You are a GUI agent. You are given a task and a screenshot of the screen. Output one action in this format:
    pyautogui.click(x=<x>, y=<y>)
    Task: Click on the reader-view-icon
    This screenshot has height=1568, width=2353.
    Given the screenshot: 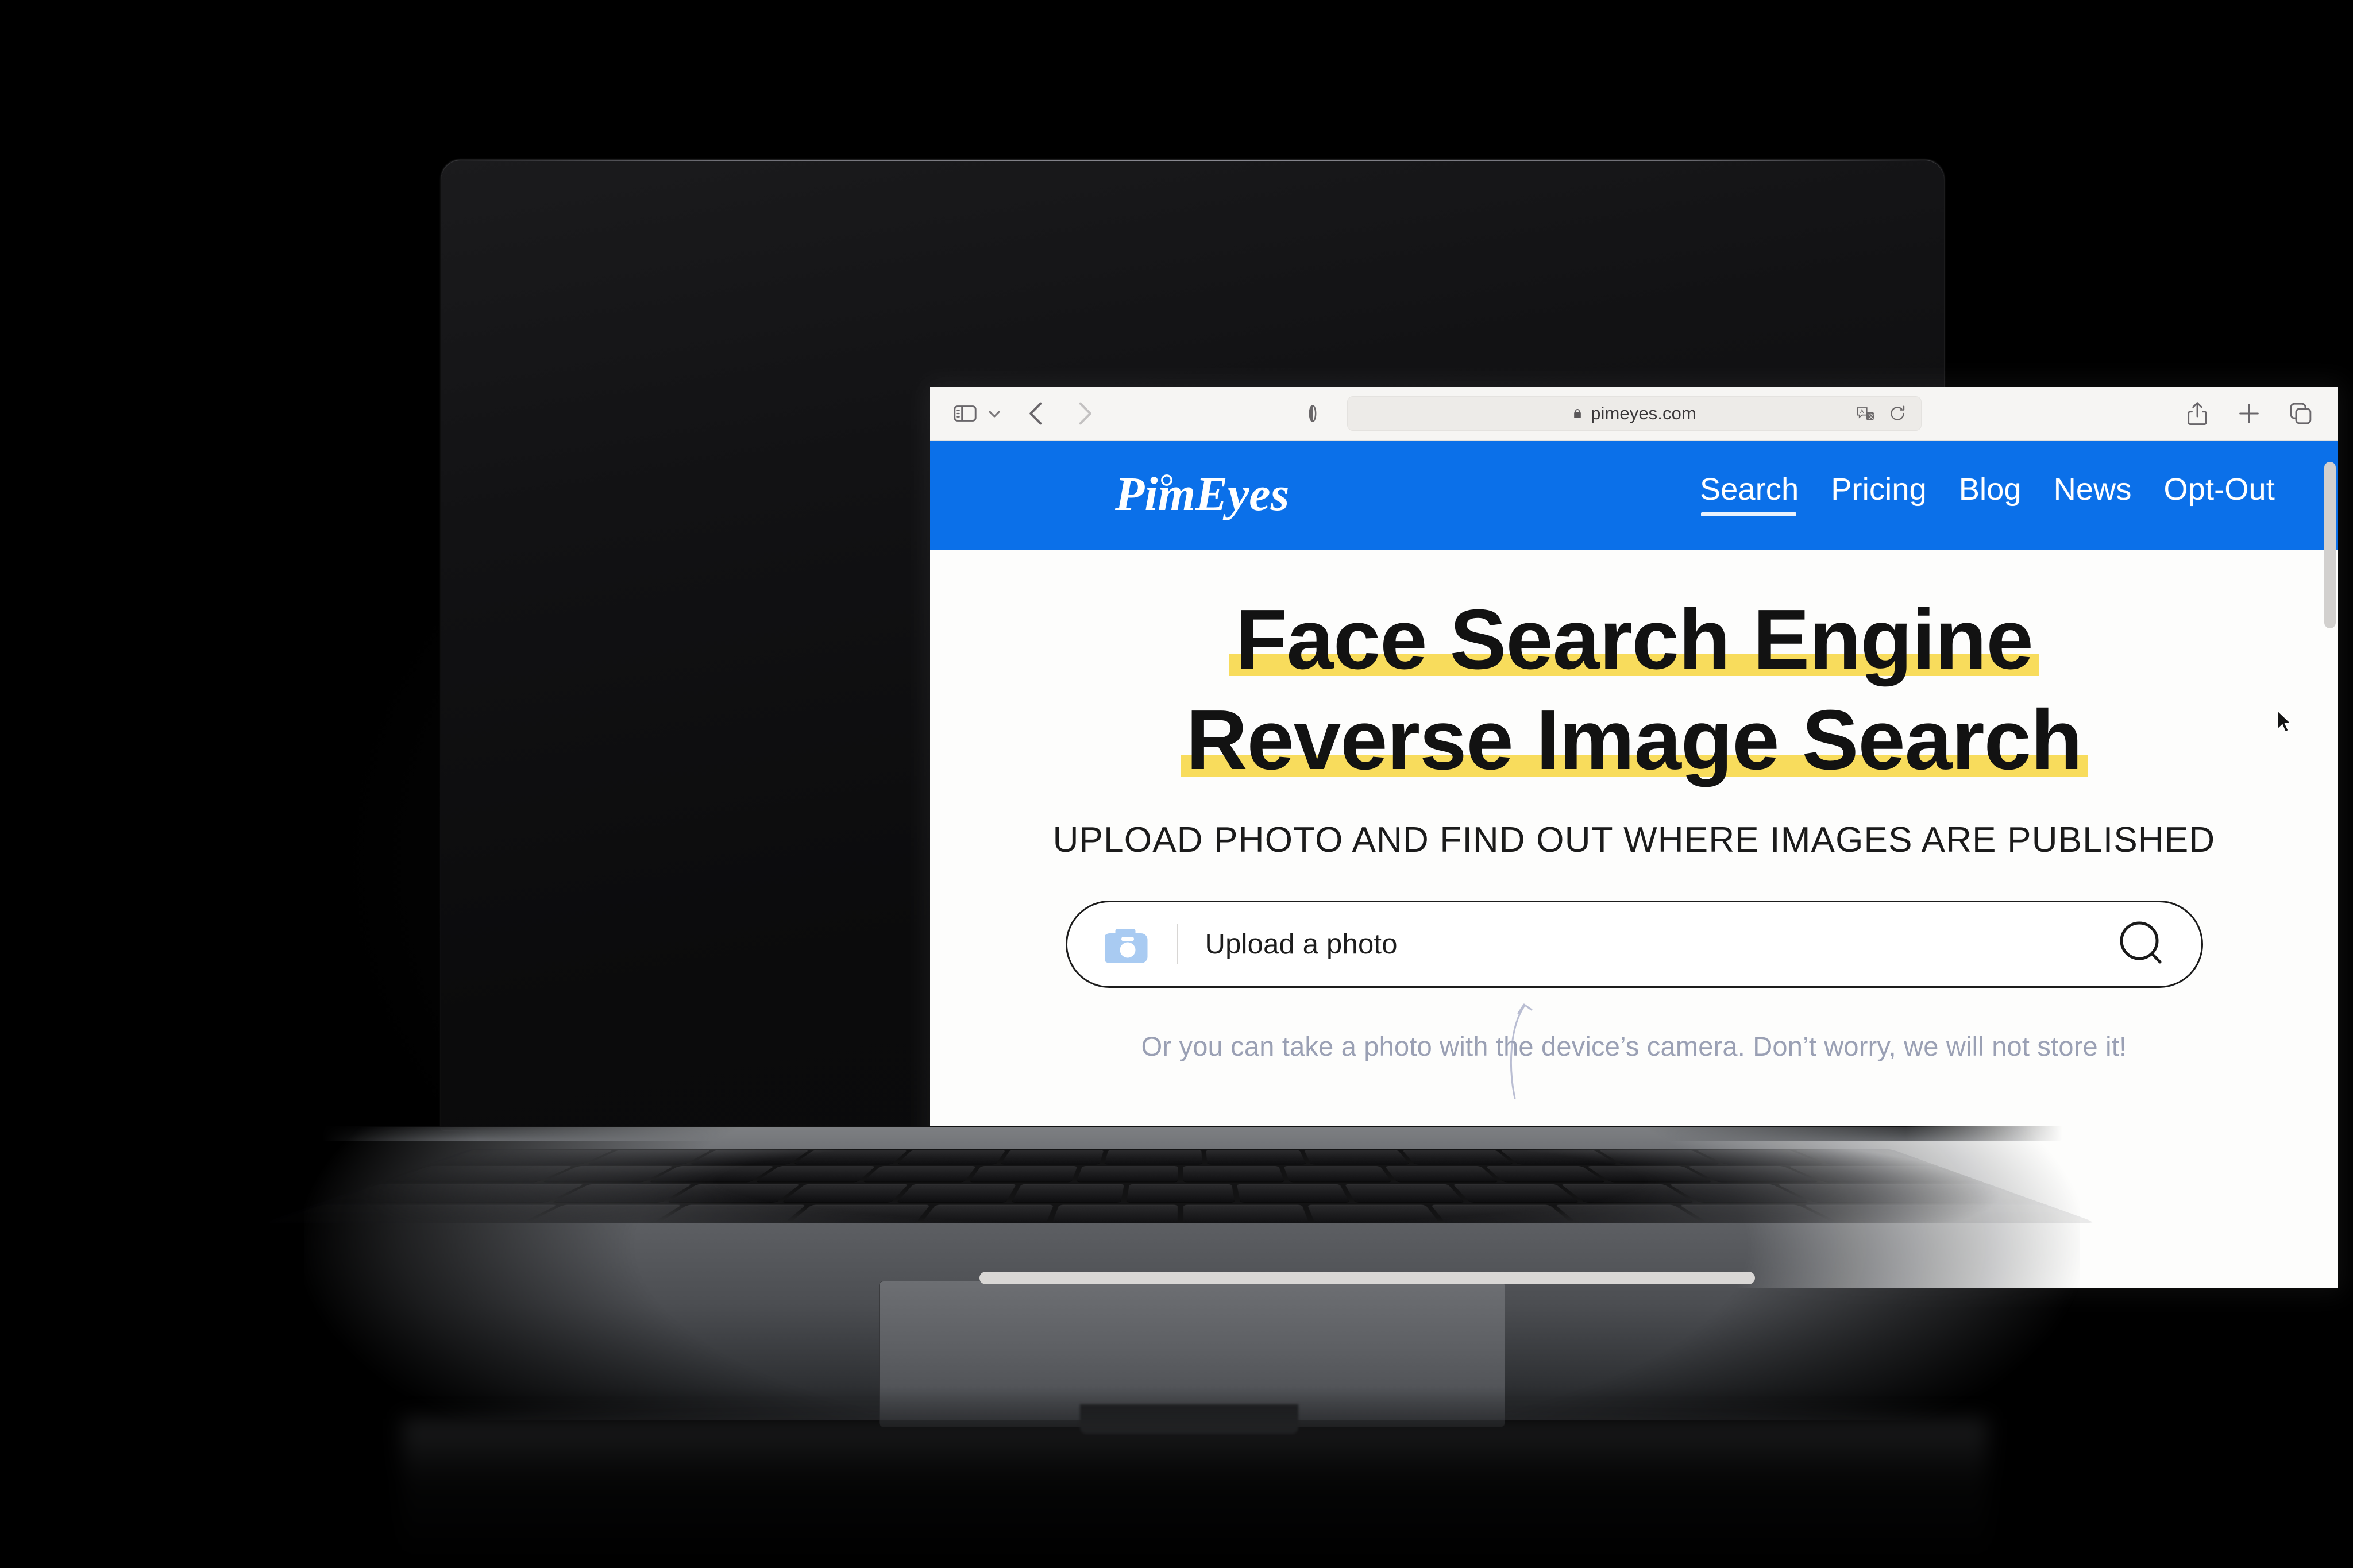 What is the action you would take?
    pyautogui.click(x=1312, y=413)
    